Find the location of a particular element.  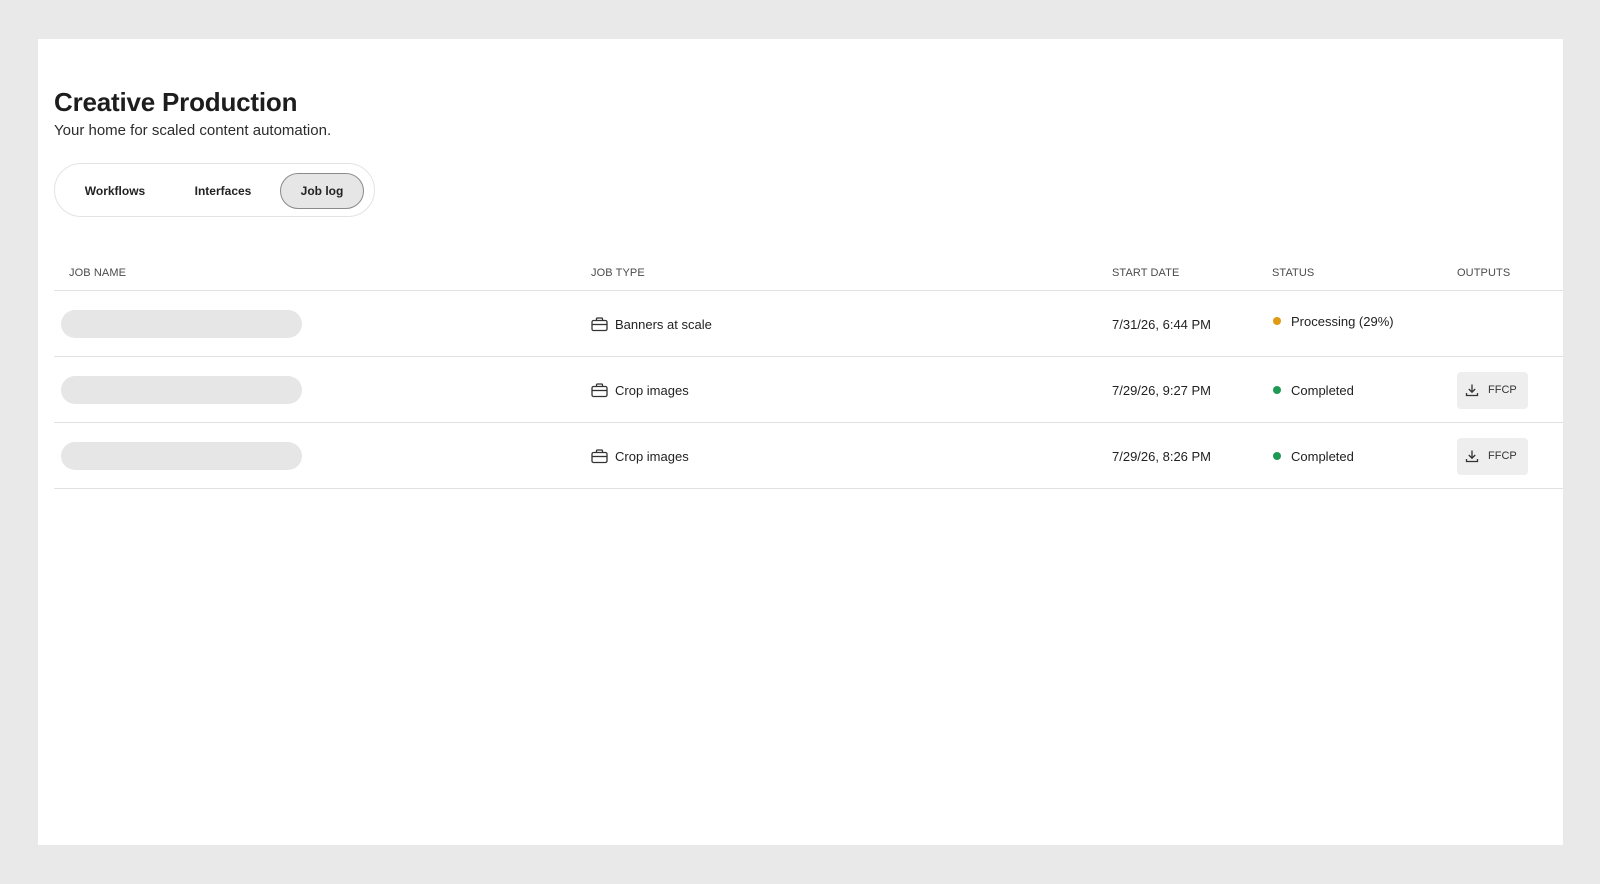

tab-job-log: Job log is located at coordinates (322, 191).